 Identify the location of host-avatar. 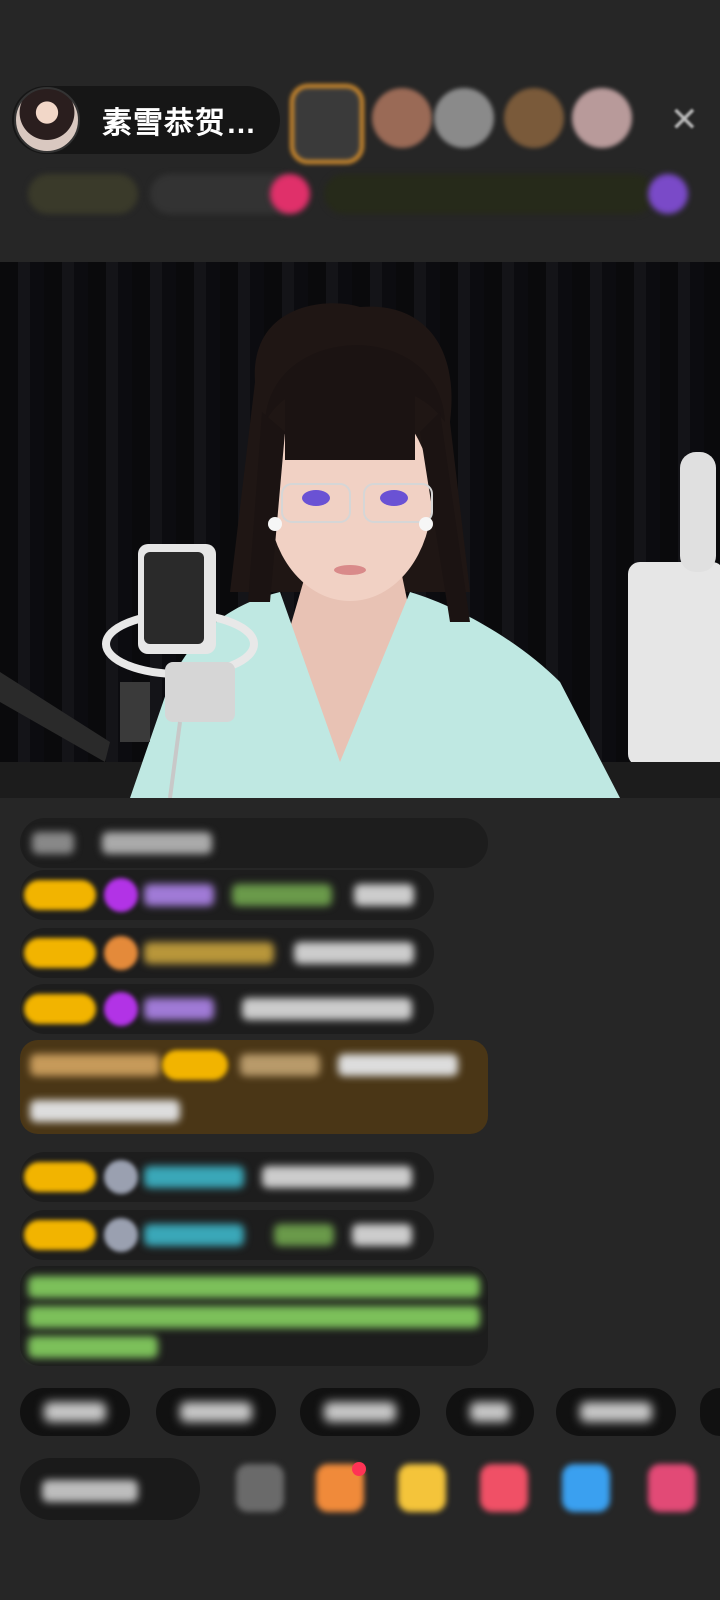
(47, 120).